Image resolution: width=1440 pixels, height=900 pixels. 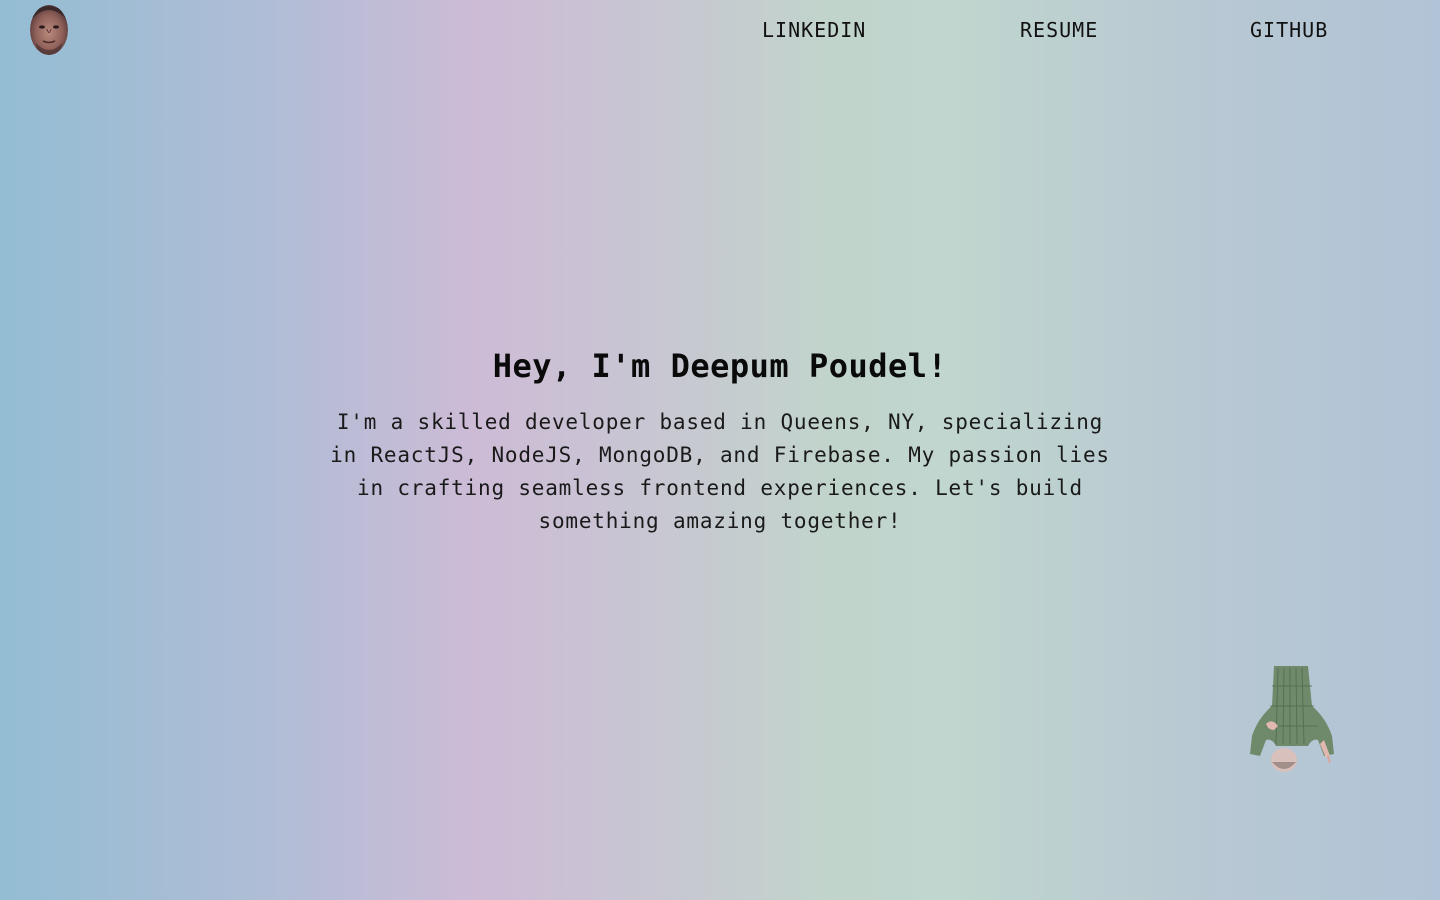 What do you see at coordinates (814, 30) in the screenshot?
I see `nav-link-linkedin: LINKEDIN` at bounding box center [814, 30].